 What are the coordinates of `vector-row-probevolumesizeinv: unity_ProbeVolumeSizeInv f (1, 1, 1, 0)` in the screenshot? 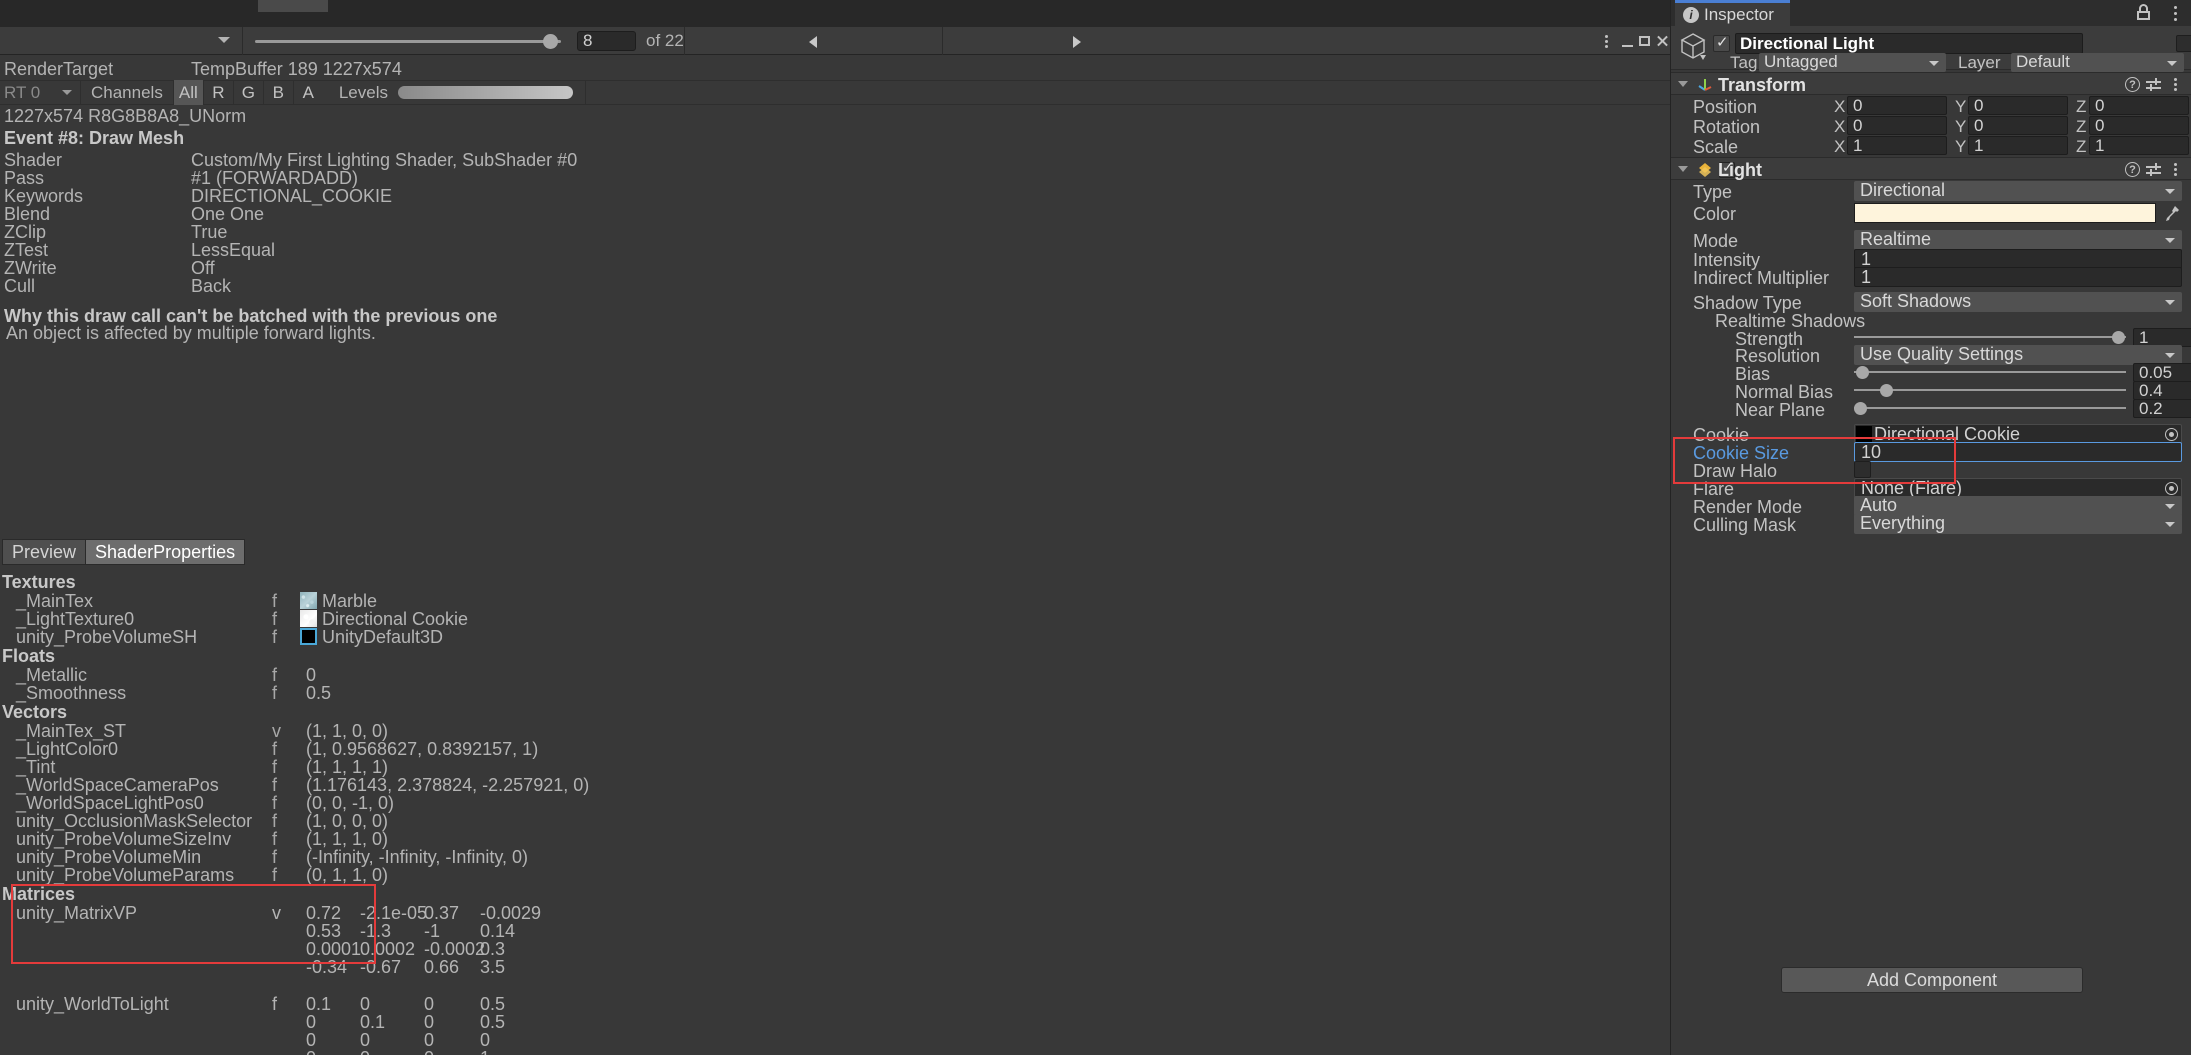 It's located at (350, 839).